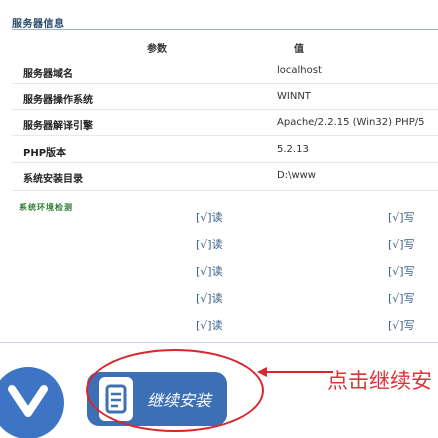  I want to click on row-label: 服务器操作系统, so click(58, 100).